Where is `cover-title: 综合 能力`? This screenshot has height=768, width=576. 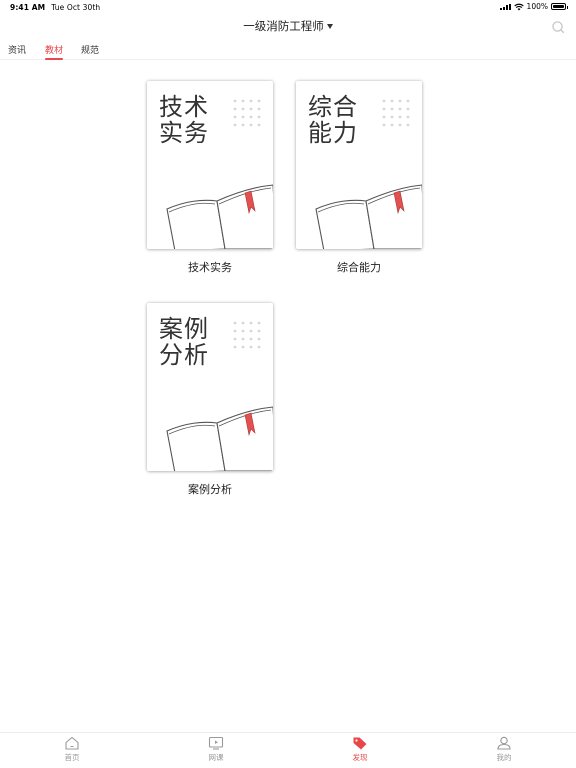
cover-title: 综合 能力 is located at coordinates (333, 120).